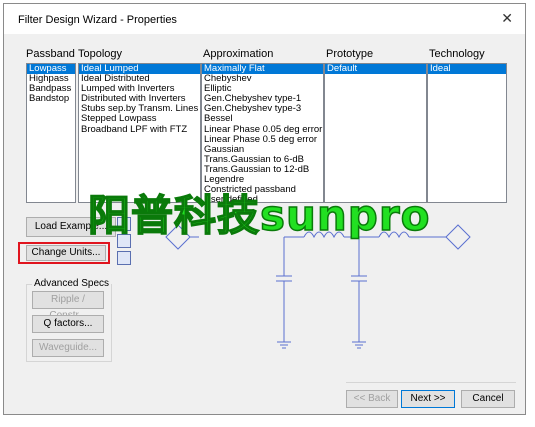 Image resolution: width=535 pixels, height=427 pixels. Describe the element at coordinates (431, 382) in the screenshot. I see `footer-divider` at that location.